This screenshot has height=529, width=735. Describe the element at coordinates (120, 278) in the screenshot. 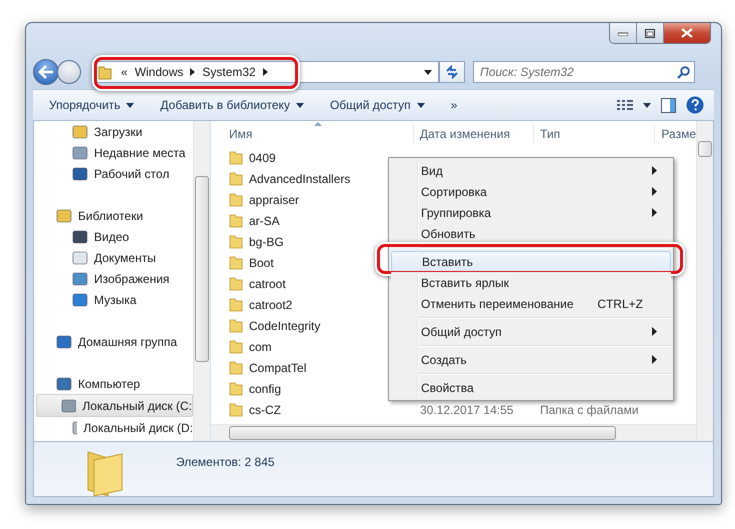

I see `nav-item: Изображения` at that location.